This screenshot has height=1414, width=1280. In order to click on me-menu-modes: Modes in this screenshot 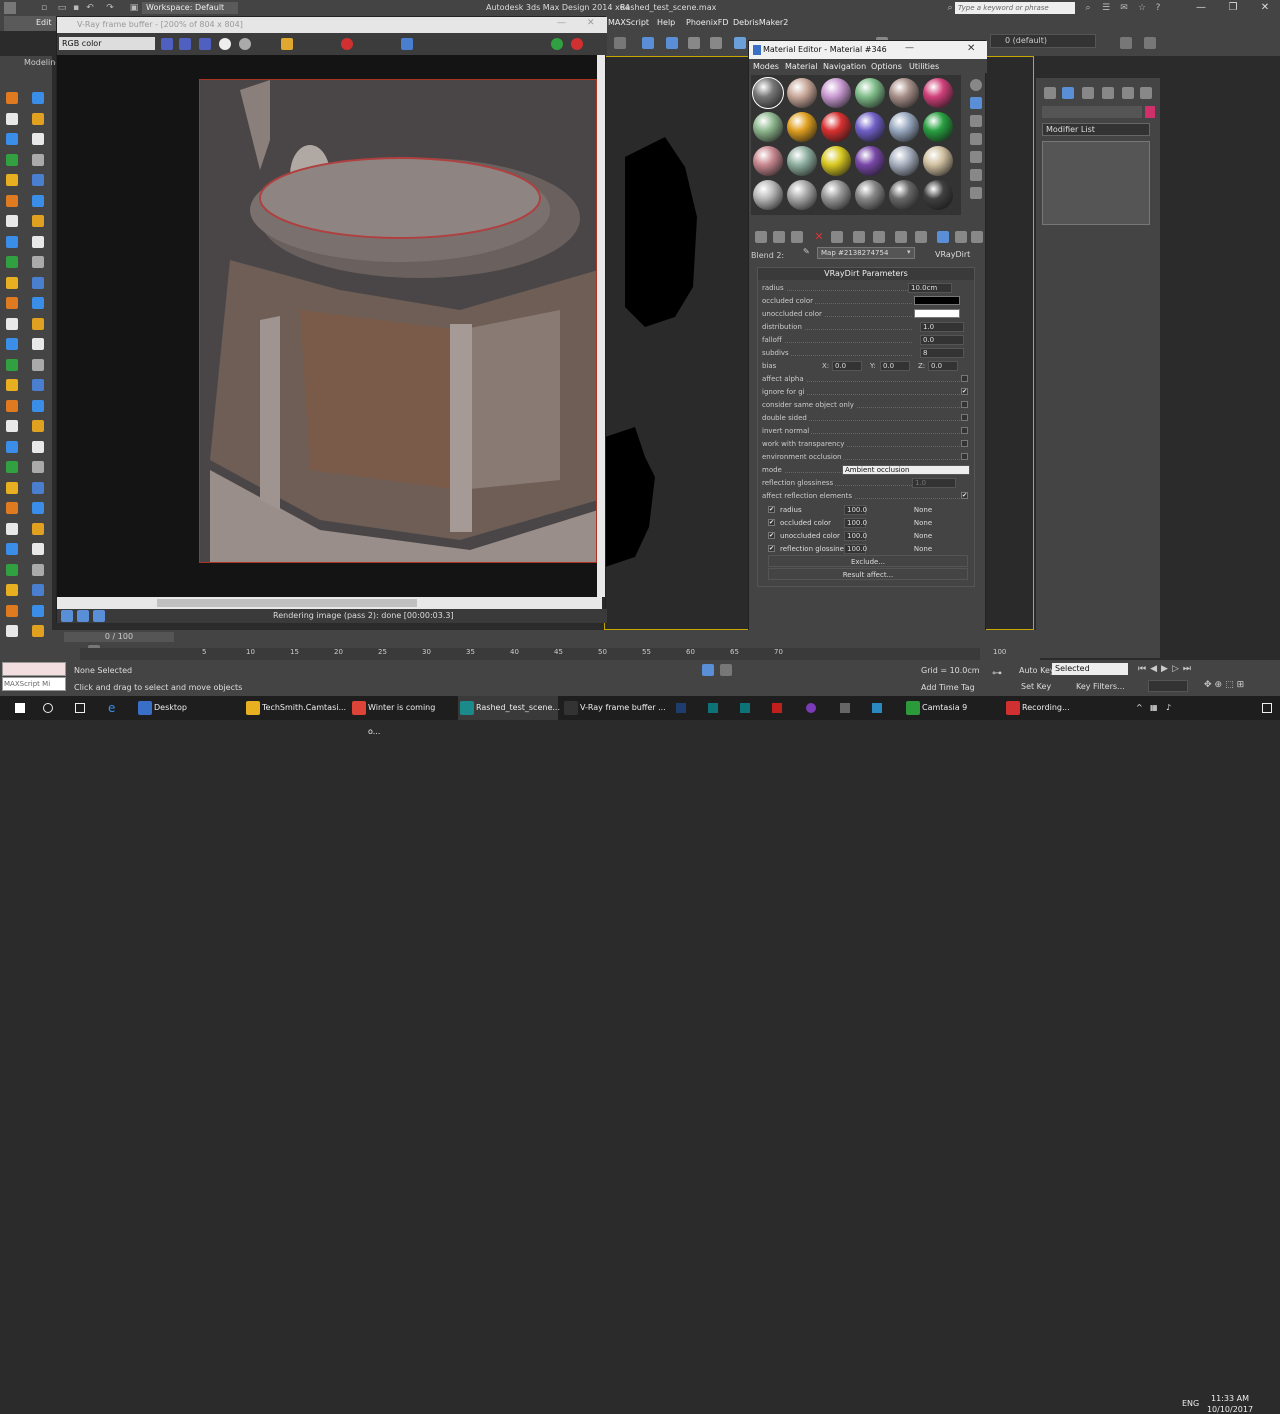, I will do `click(766, 66)`.